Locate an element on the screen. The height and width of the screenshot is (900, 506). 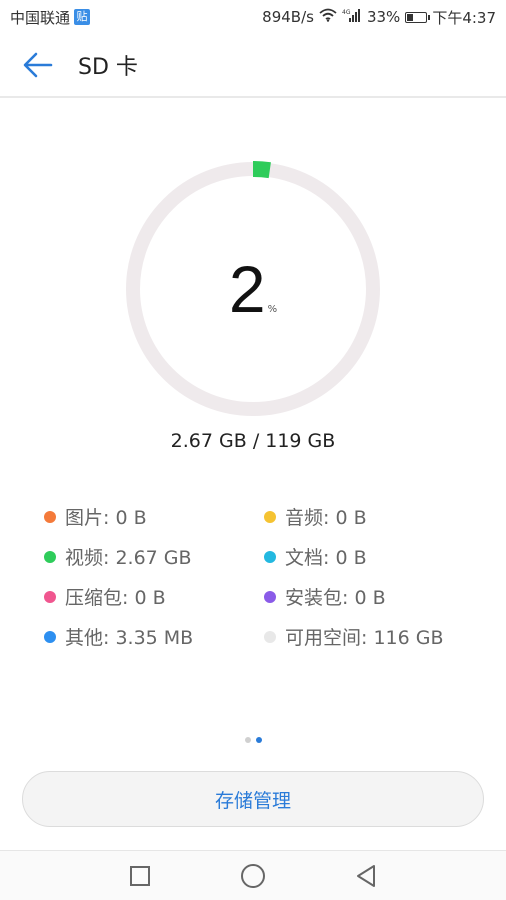
clock: 下午4:37 is located at coordinates (464, 17).